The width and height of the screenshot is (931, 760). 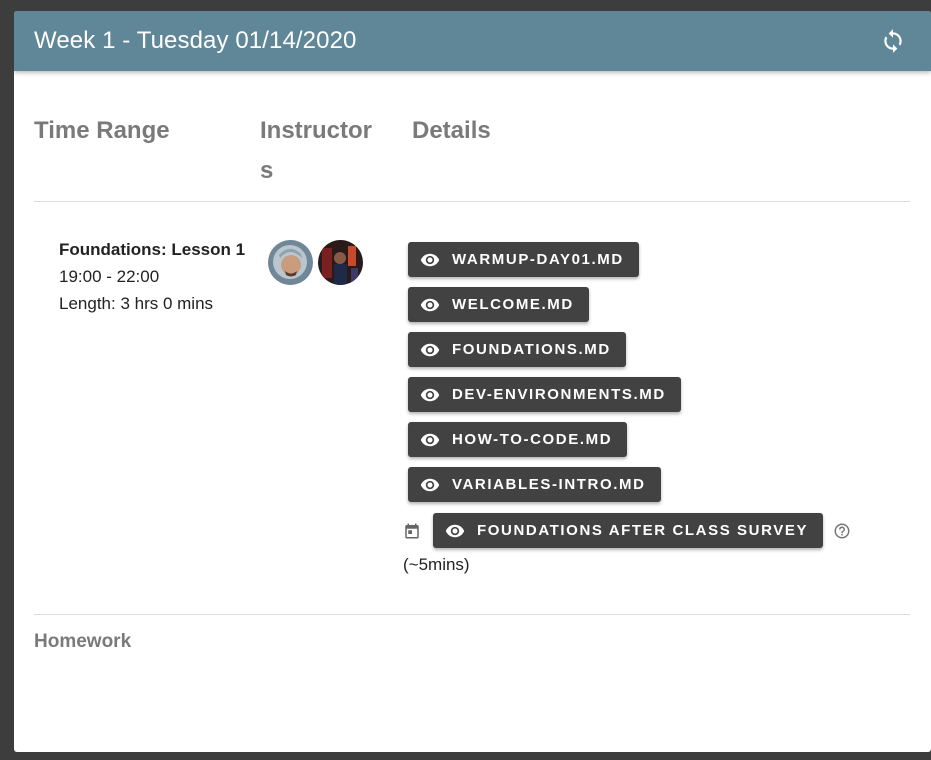 I want to click on lesson-title: Foundations: Lesson 1, so click(x=152, y=249).